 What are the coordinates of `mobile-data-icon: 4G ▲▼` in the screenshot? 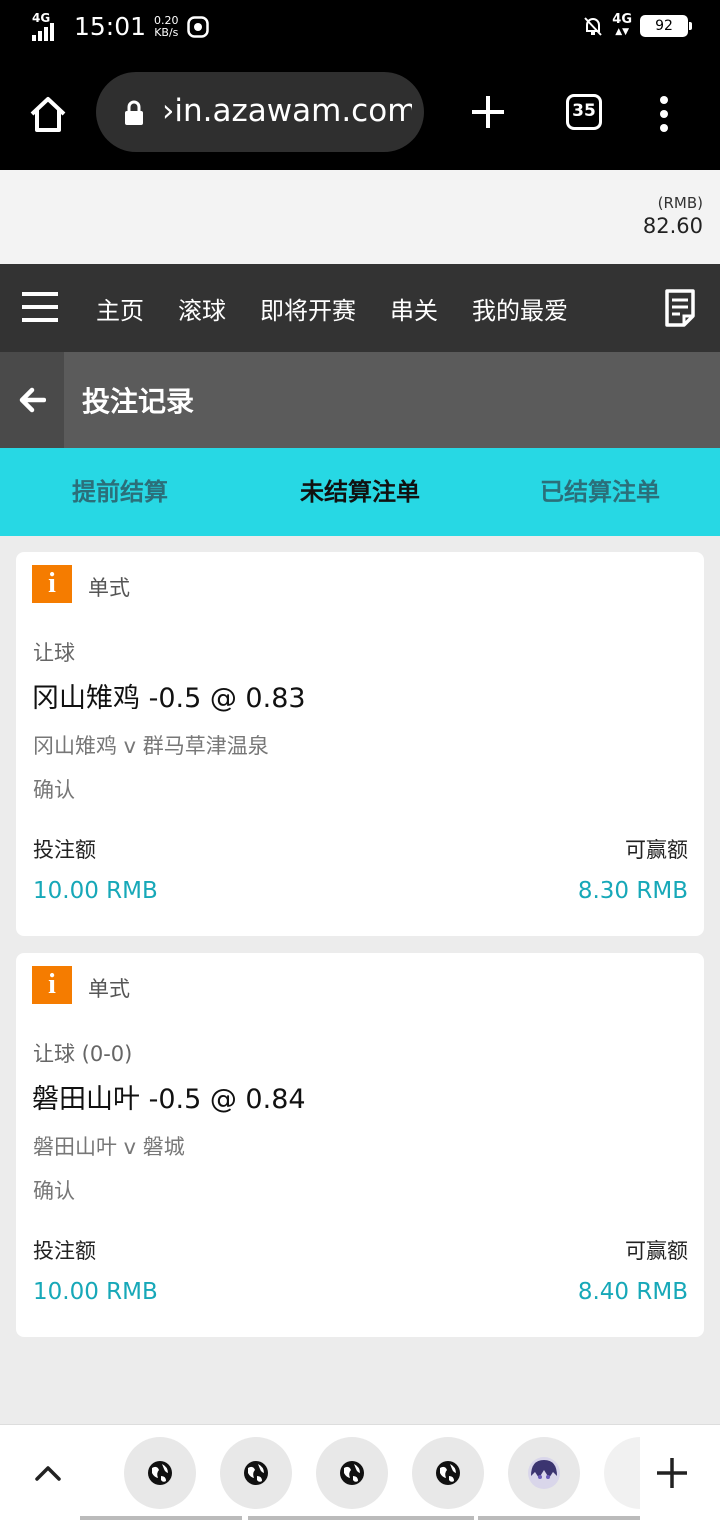 It's located at (622, 24).